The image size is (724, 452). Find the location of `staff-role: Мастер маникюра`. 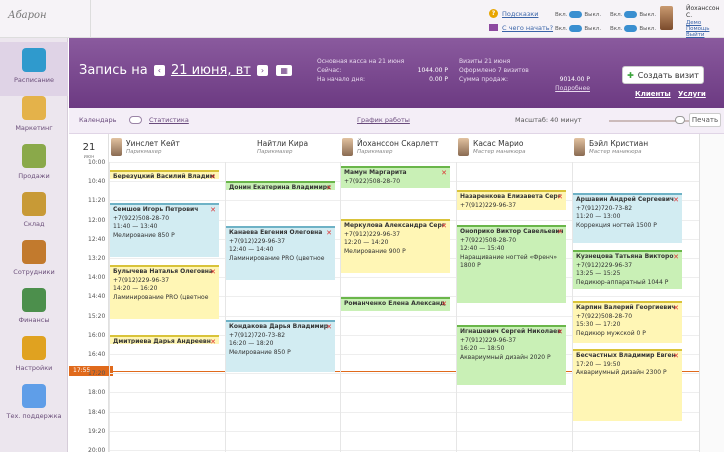

staff-role: Мастер маникюра is located at coordinates (499, 152).